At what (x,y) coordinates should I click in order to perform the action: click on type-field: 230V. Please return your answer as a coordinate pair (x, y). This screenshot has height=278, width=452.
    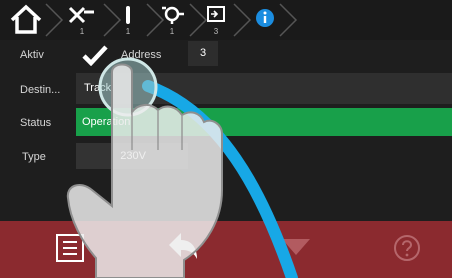
    Looking at the image, I should click on (132, 156).